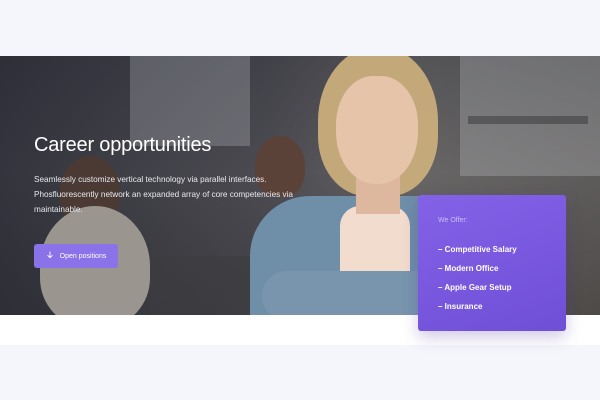 The image size is (600, 400). Describe the element at coordinates (453, 220) in the screenshot. I see `offer-heading: We Offer:` at that location.